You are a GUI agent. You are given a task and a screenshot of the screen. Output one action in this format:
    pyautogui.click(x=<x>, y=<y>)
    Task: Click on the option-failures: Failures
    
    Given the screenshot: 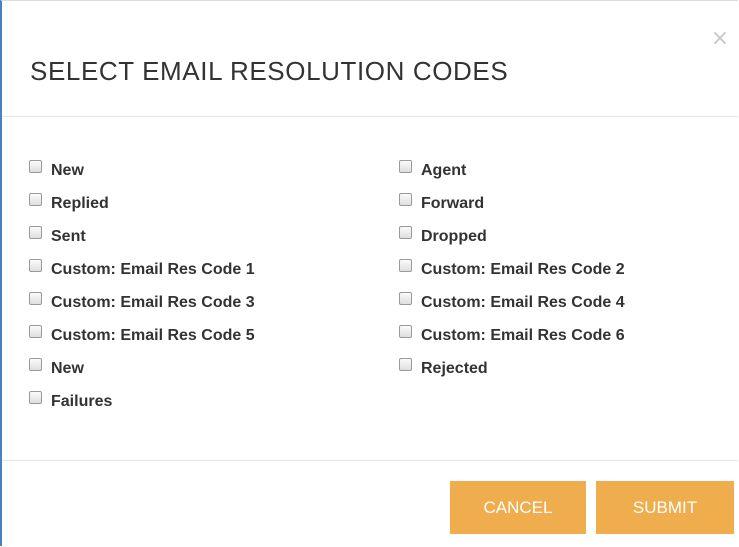 What is the action you would take?
    pyautogui.click(x=142, y=401)
    